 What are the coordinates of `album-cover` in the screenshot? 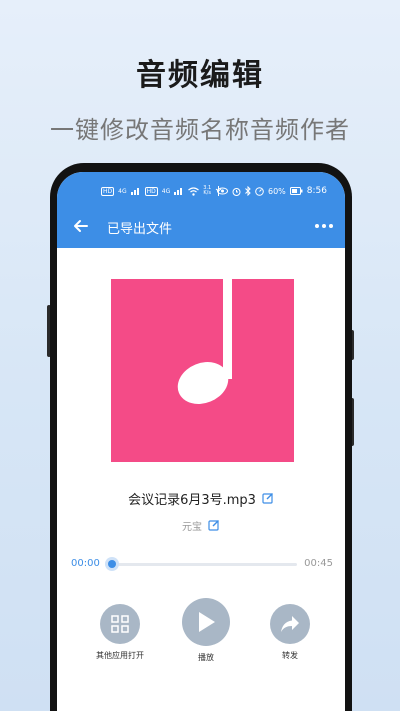 It's located at (202, 370).